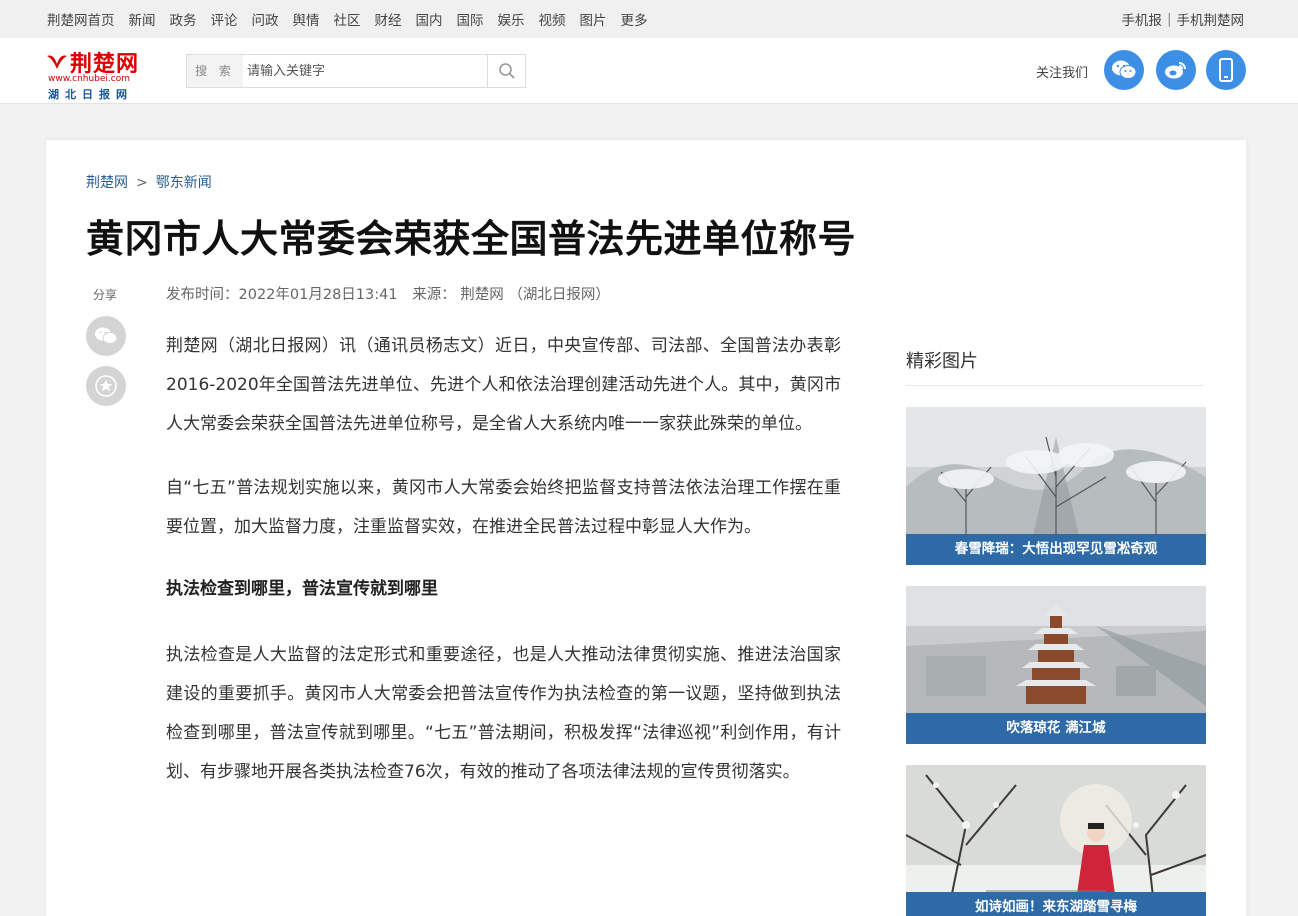 Image resolution: width=1298 pixels, height=916 pixels. I want to click on share-label: 分享, so click(105, 295).